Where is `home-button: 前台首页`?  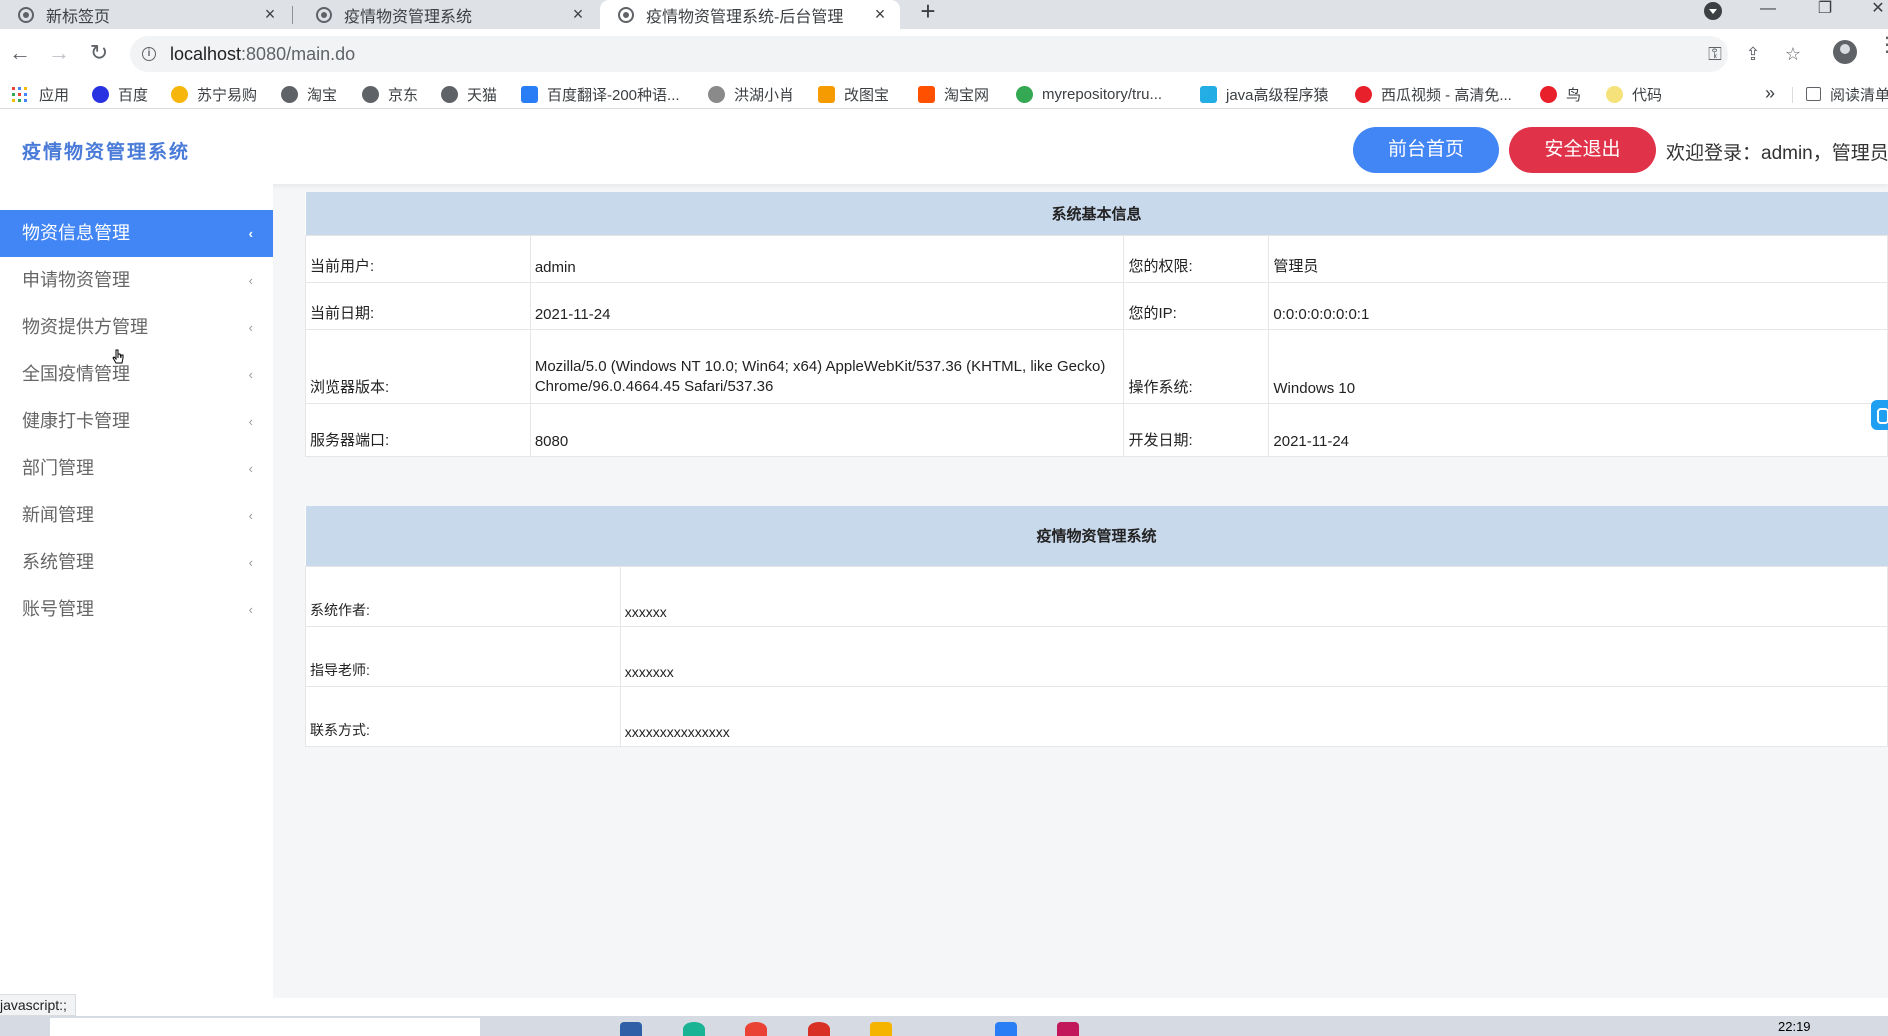 home-button: 前台首页 is located at coordinates (1426, 150).